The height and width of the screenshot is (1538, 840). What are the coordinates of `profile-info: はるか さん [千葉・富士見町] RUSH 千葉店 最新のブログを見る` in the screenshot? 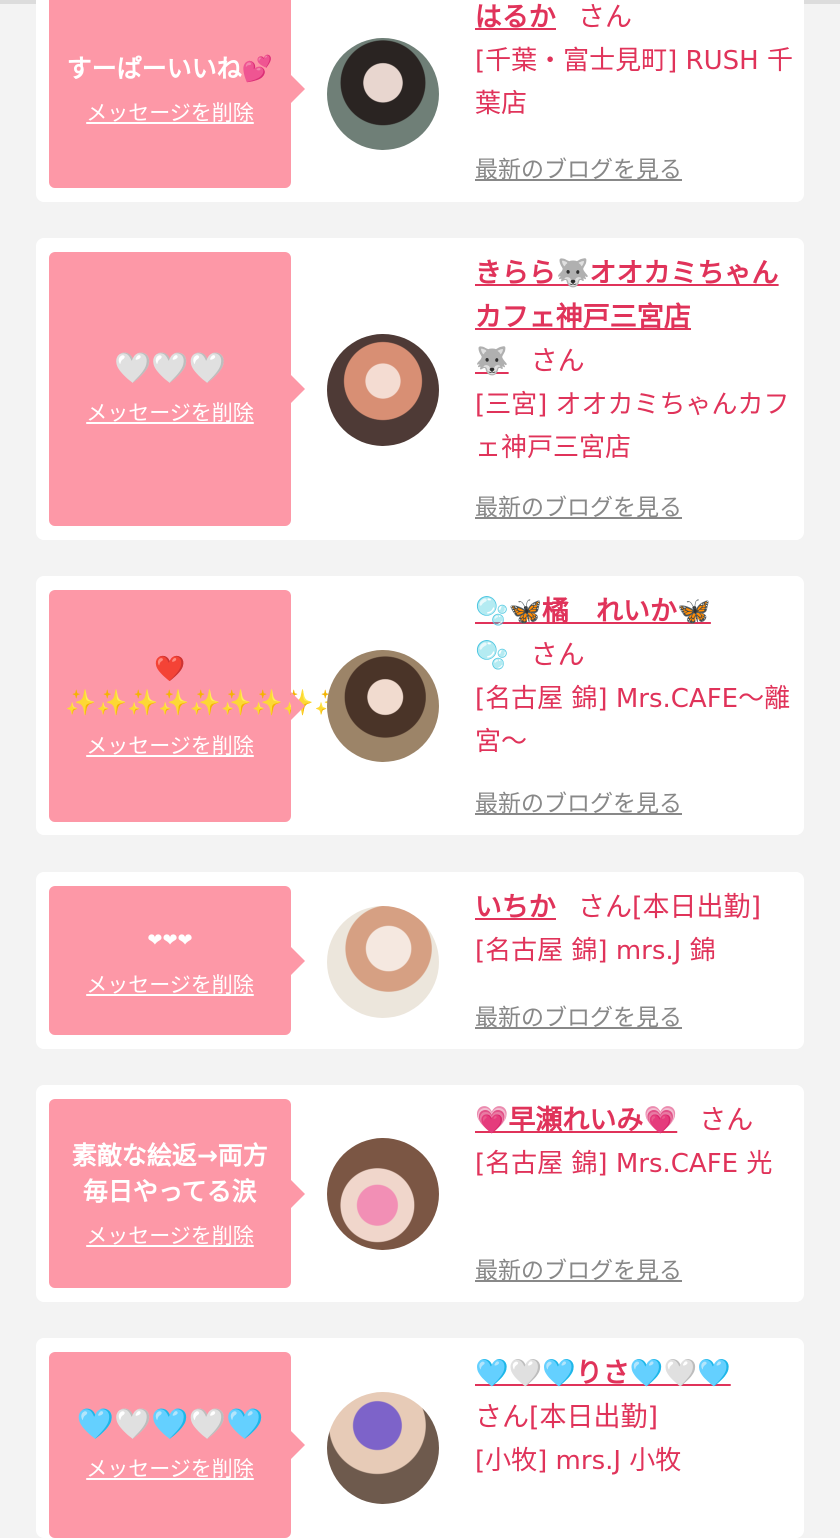 It's located at (635, 101).